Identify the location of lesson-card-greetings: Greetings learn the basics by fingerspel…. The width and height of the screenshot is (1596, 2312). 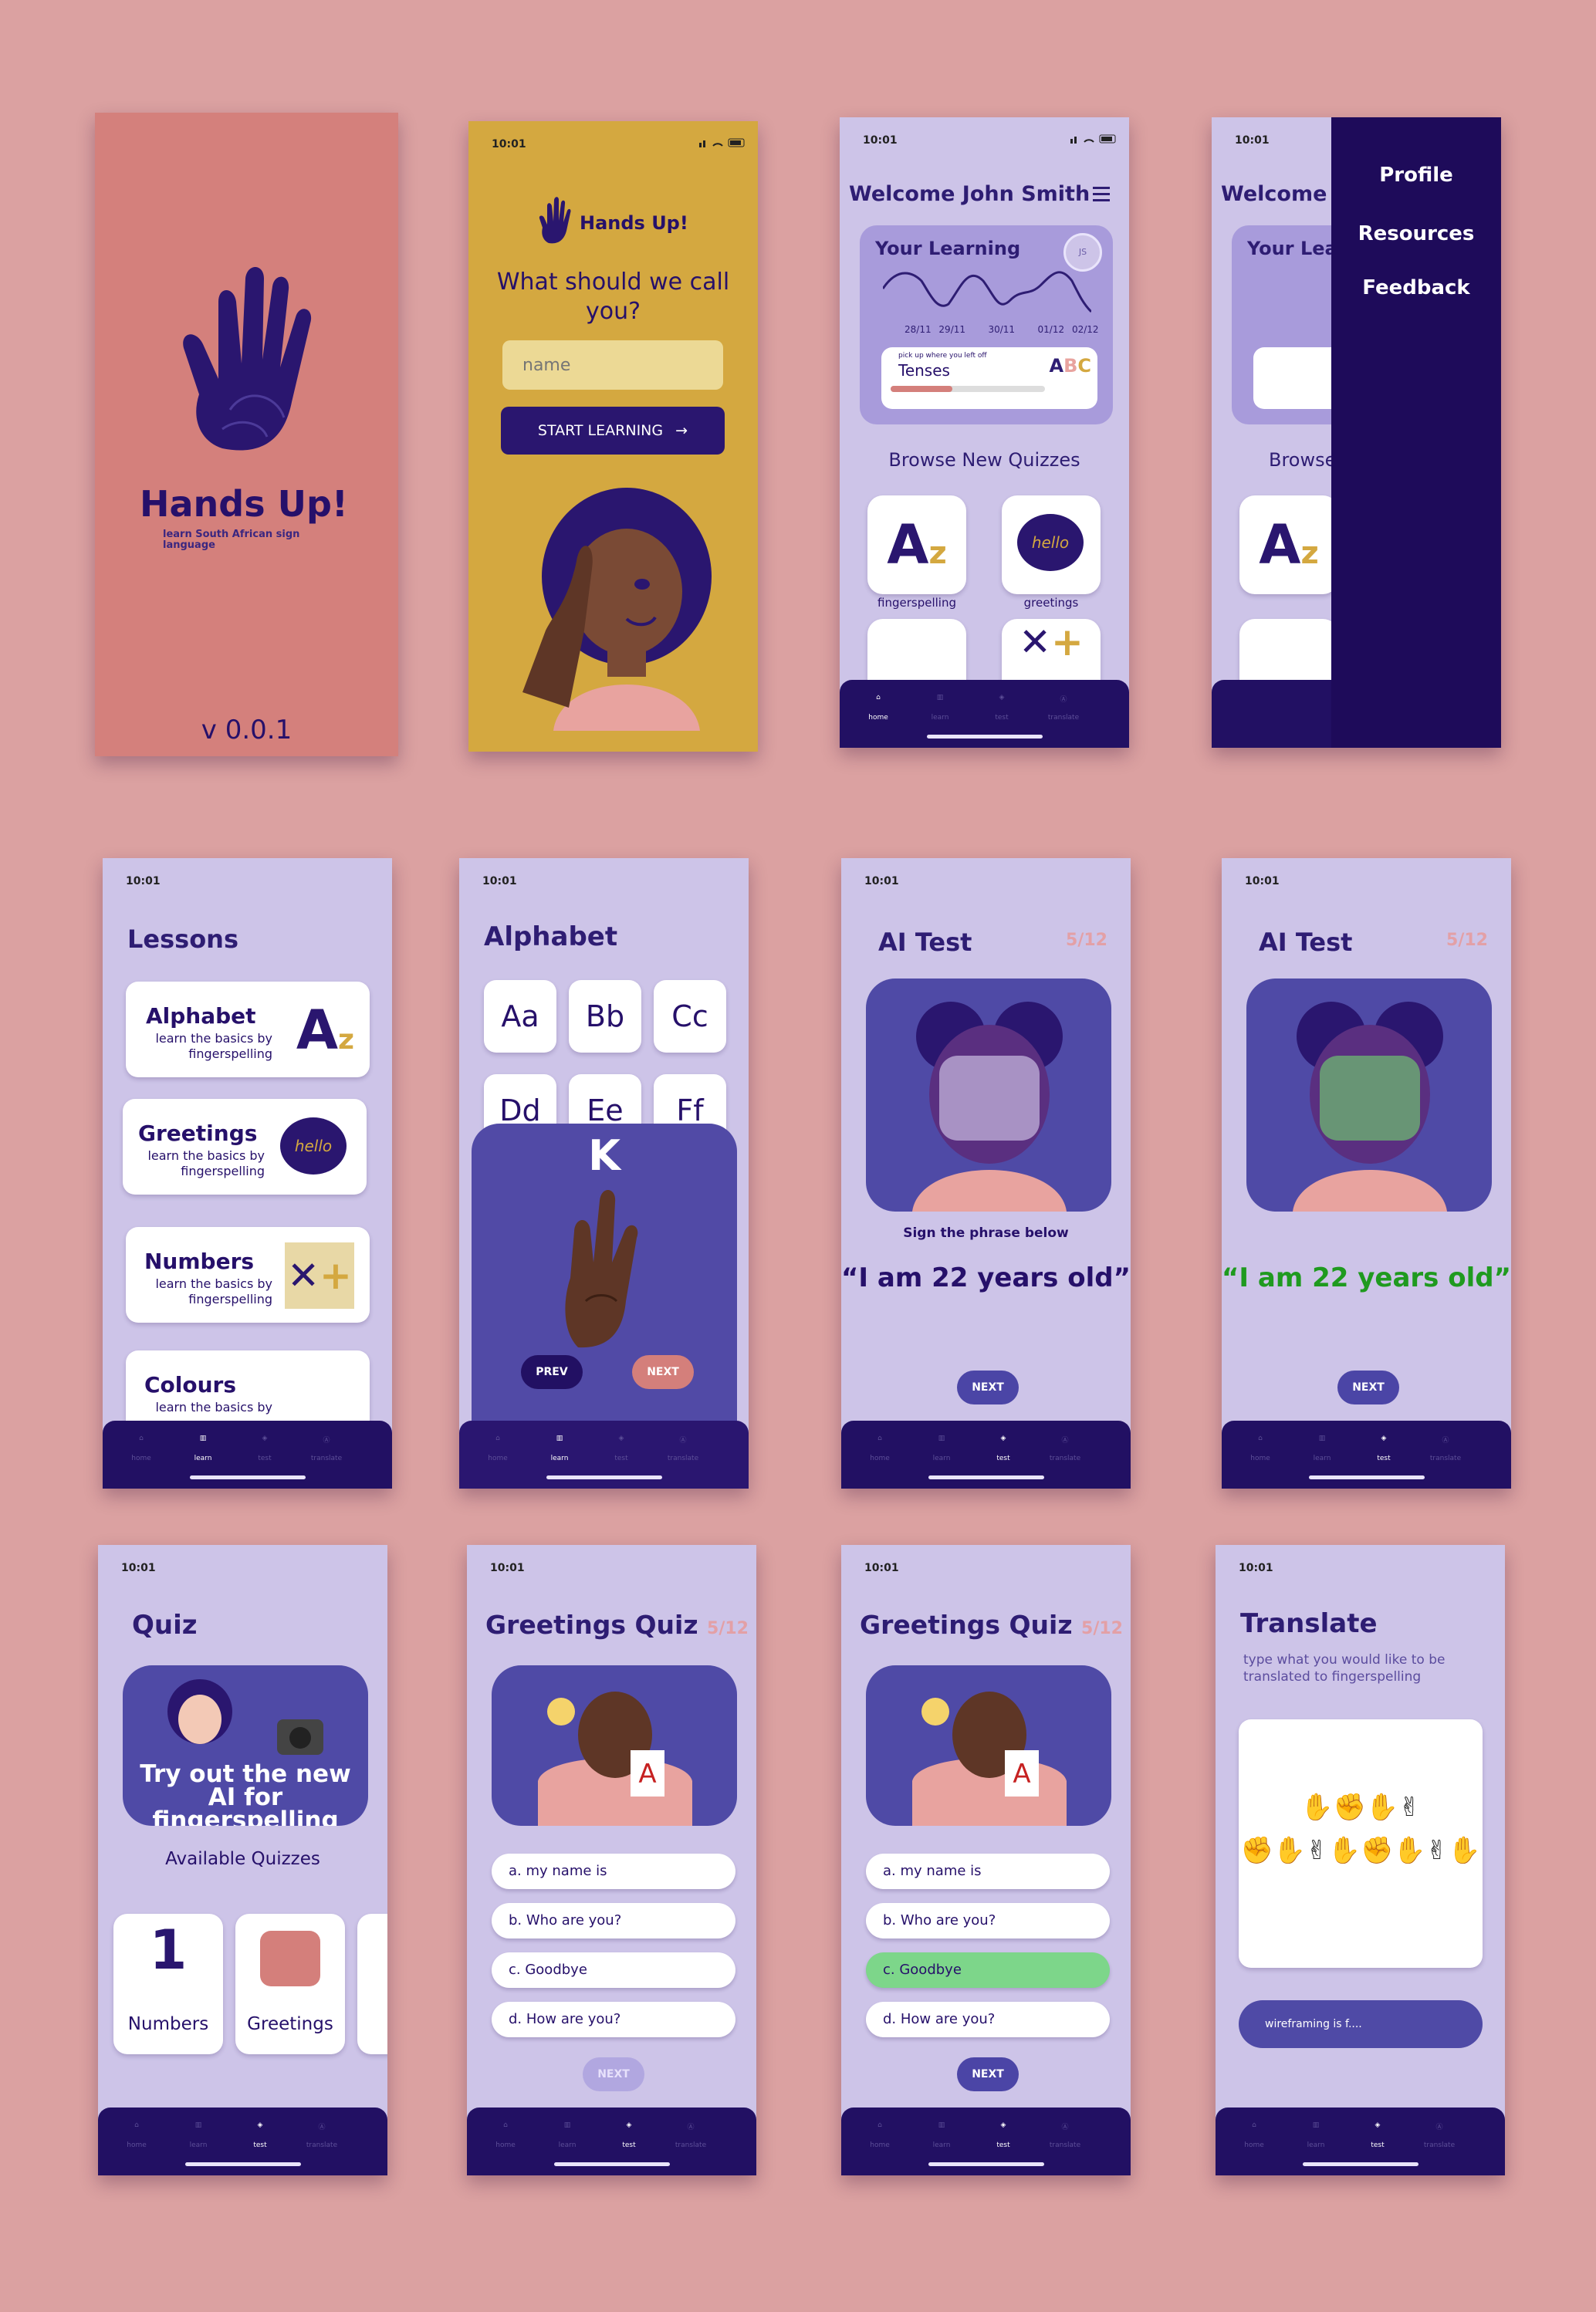
(245, 1147).